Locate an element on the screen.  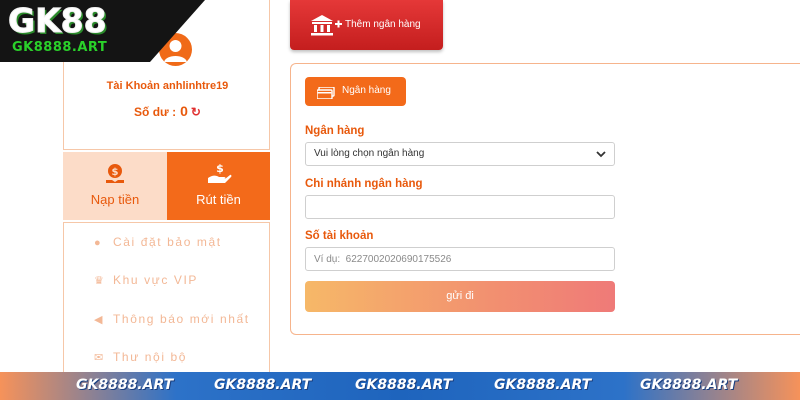
submit-button: gửi đi is located at coordinates (460, 296).